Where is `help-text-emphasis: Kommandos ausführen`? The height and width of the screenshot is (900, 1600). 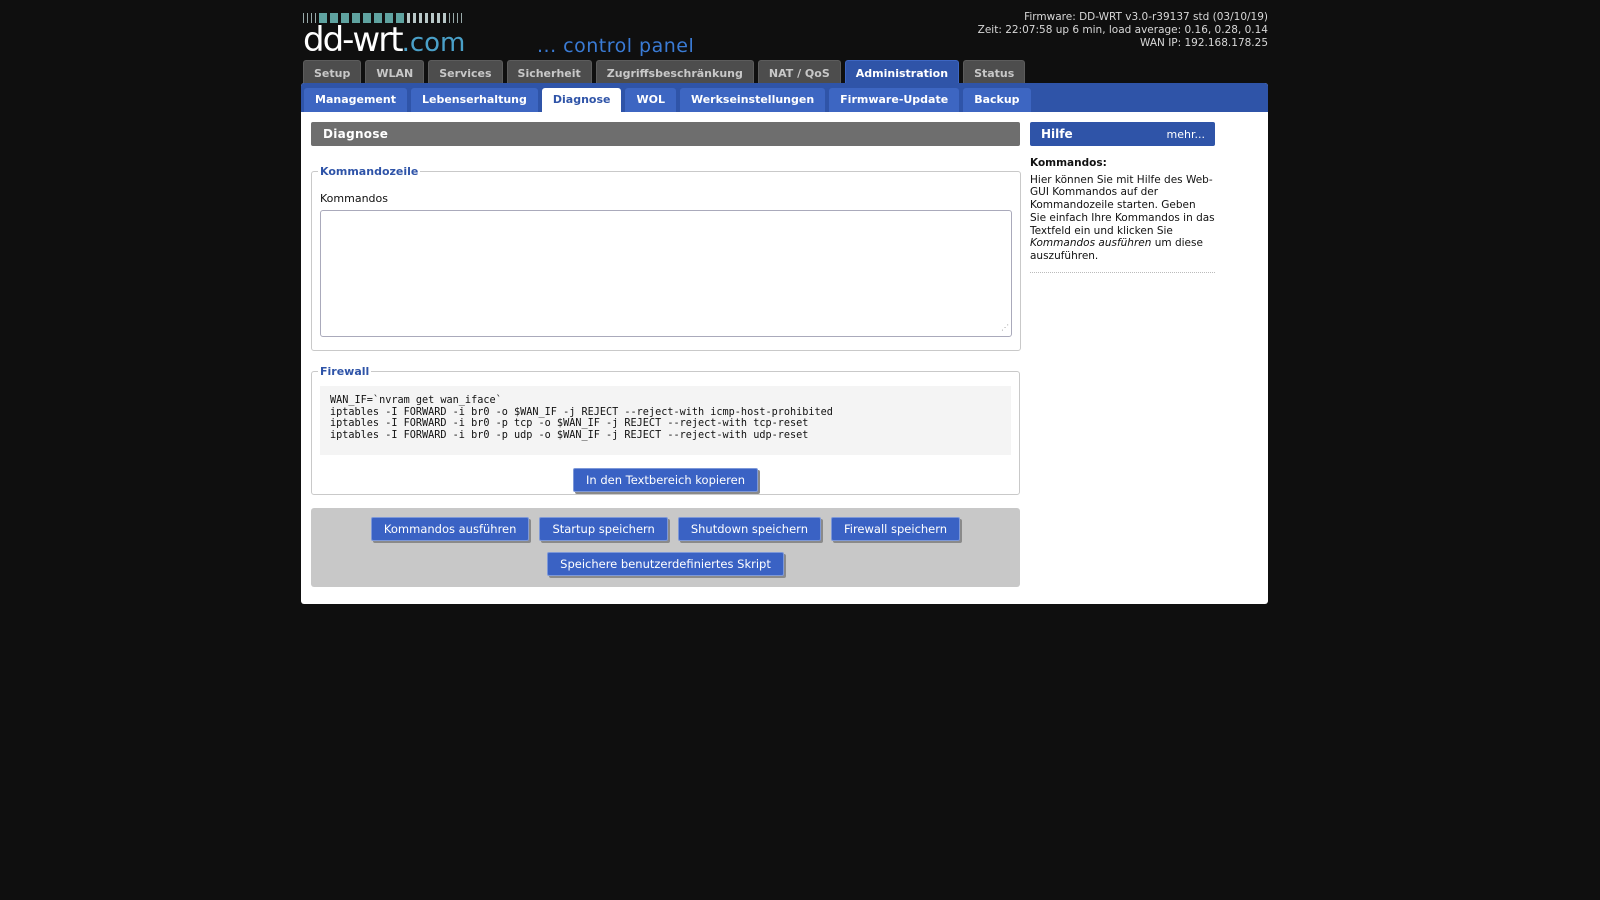
help-text-emphasis: Kommandos ausführen is located at coordinates (1091, 243).